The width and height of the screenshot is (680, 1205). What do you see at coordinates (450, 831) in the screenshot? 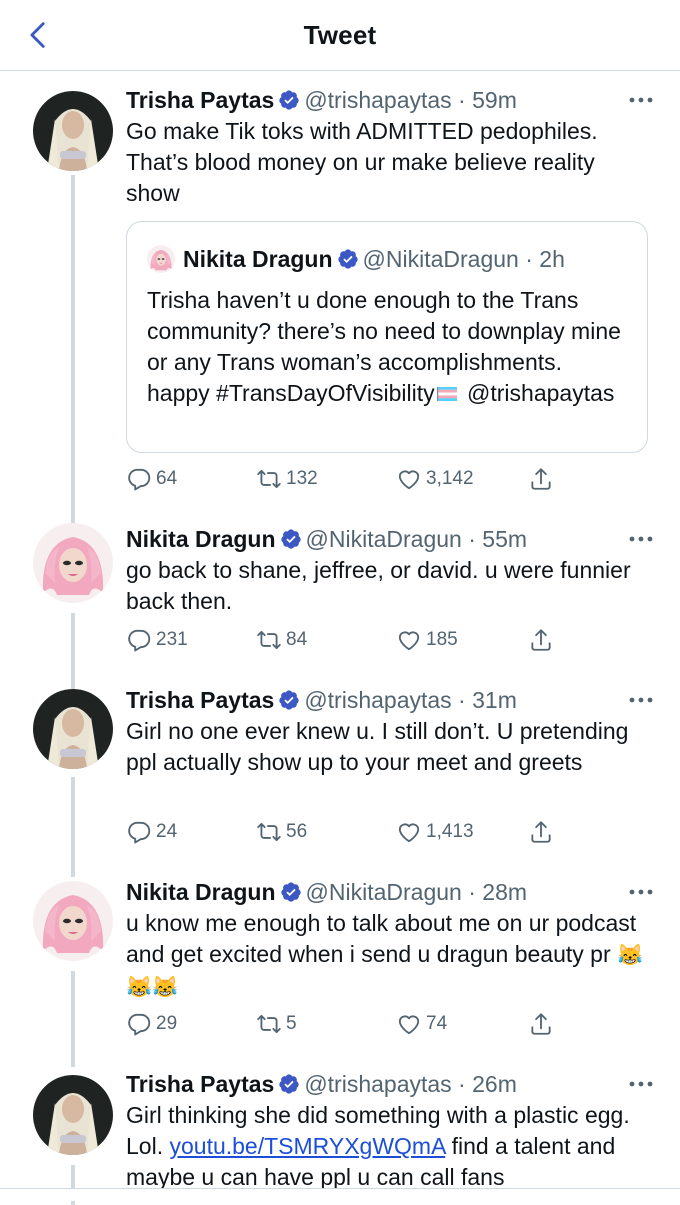
I see `like-count: 1,413` at bounding box center [450, 831].